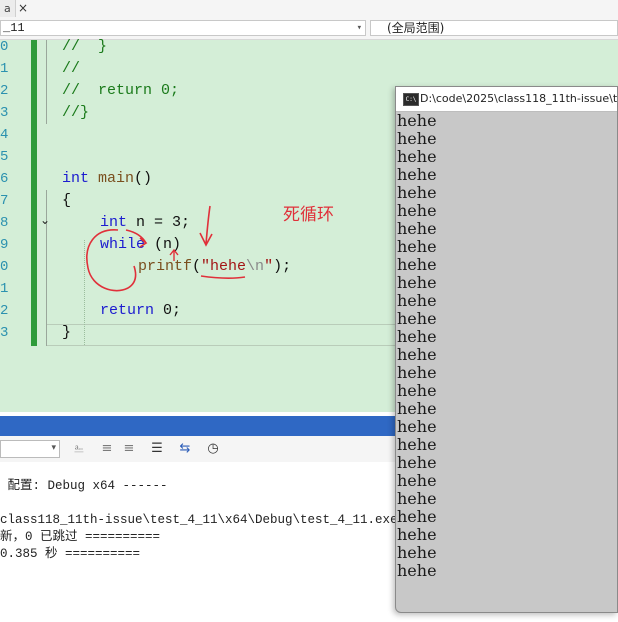 The image size is (618, 622). I want to click on indent-guide, so click(84, 292).